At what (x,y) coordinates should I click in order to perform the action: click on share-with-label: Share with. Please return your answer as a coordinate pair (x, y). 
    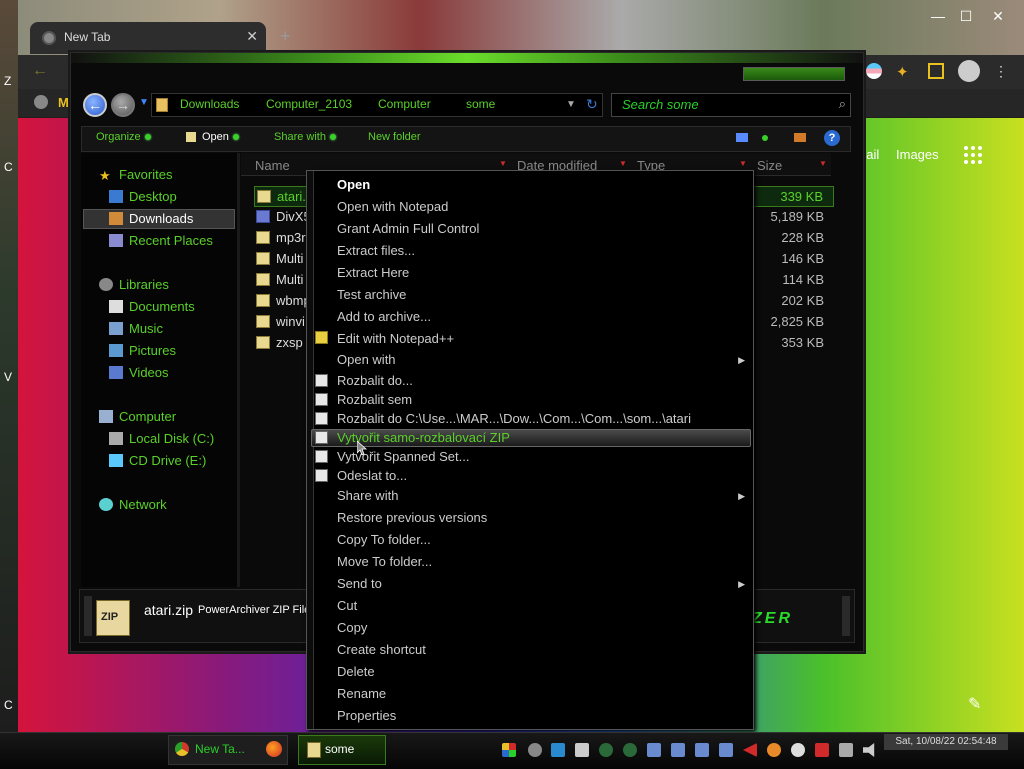
    Looking at the image, I should click on (300, 137).